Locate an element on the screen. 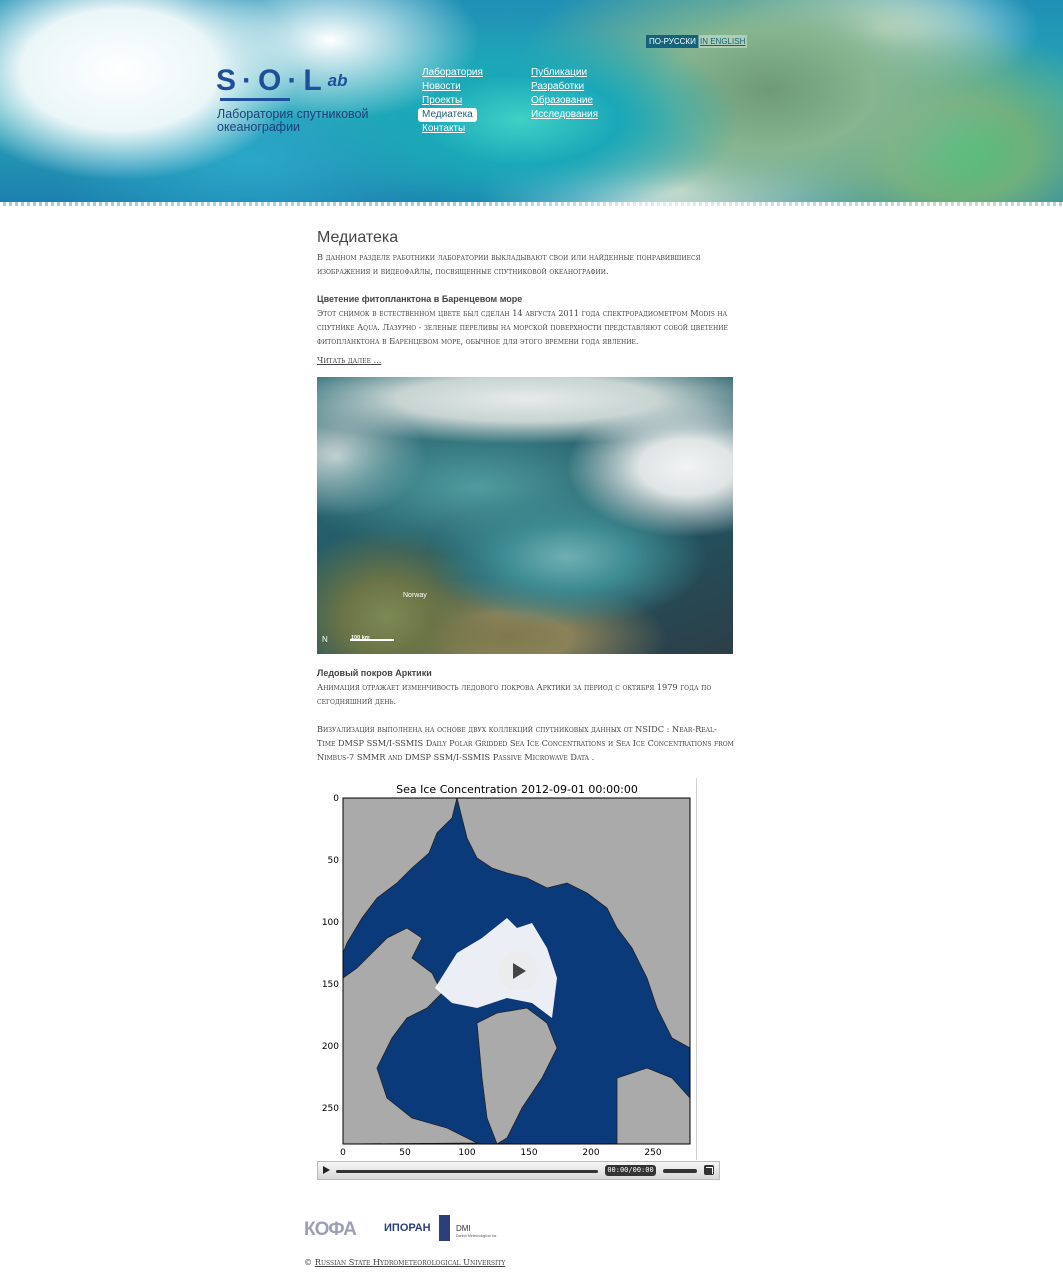 The image size is (1063, 1280). y-tick-label: 250 is located at coordinates (330, 1109).